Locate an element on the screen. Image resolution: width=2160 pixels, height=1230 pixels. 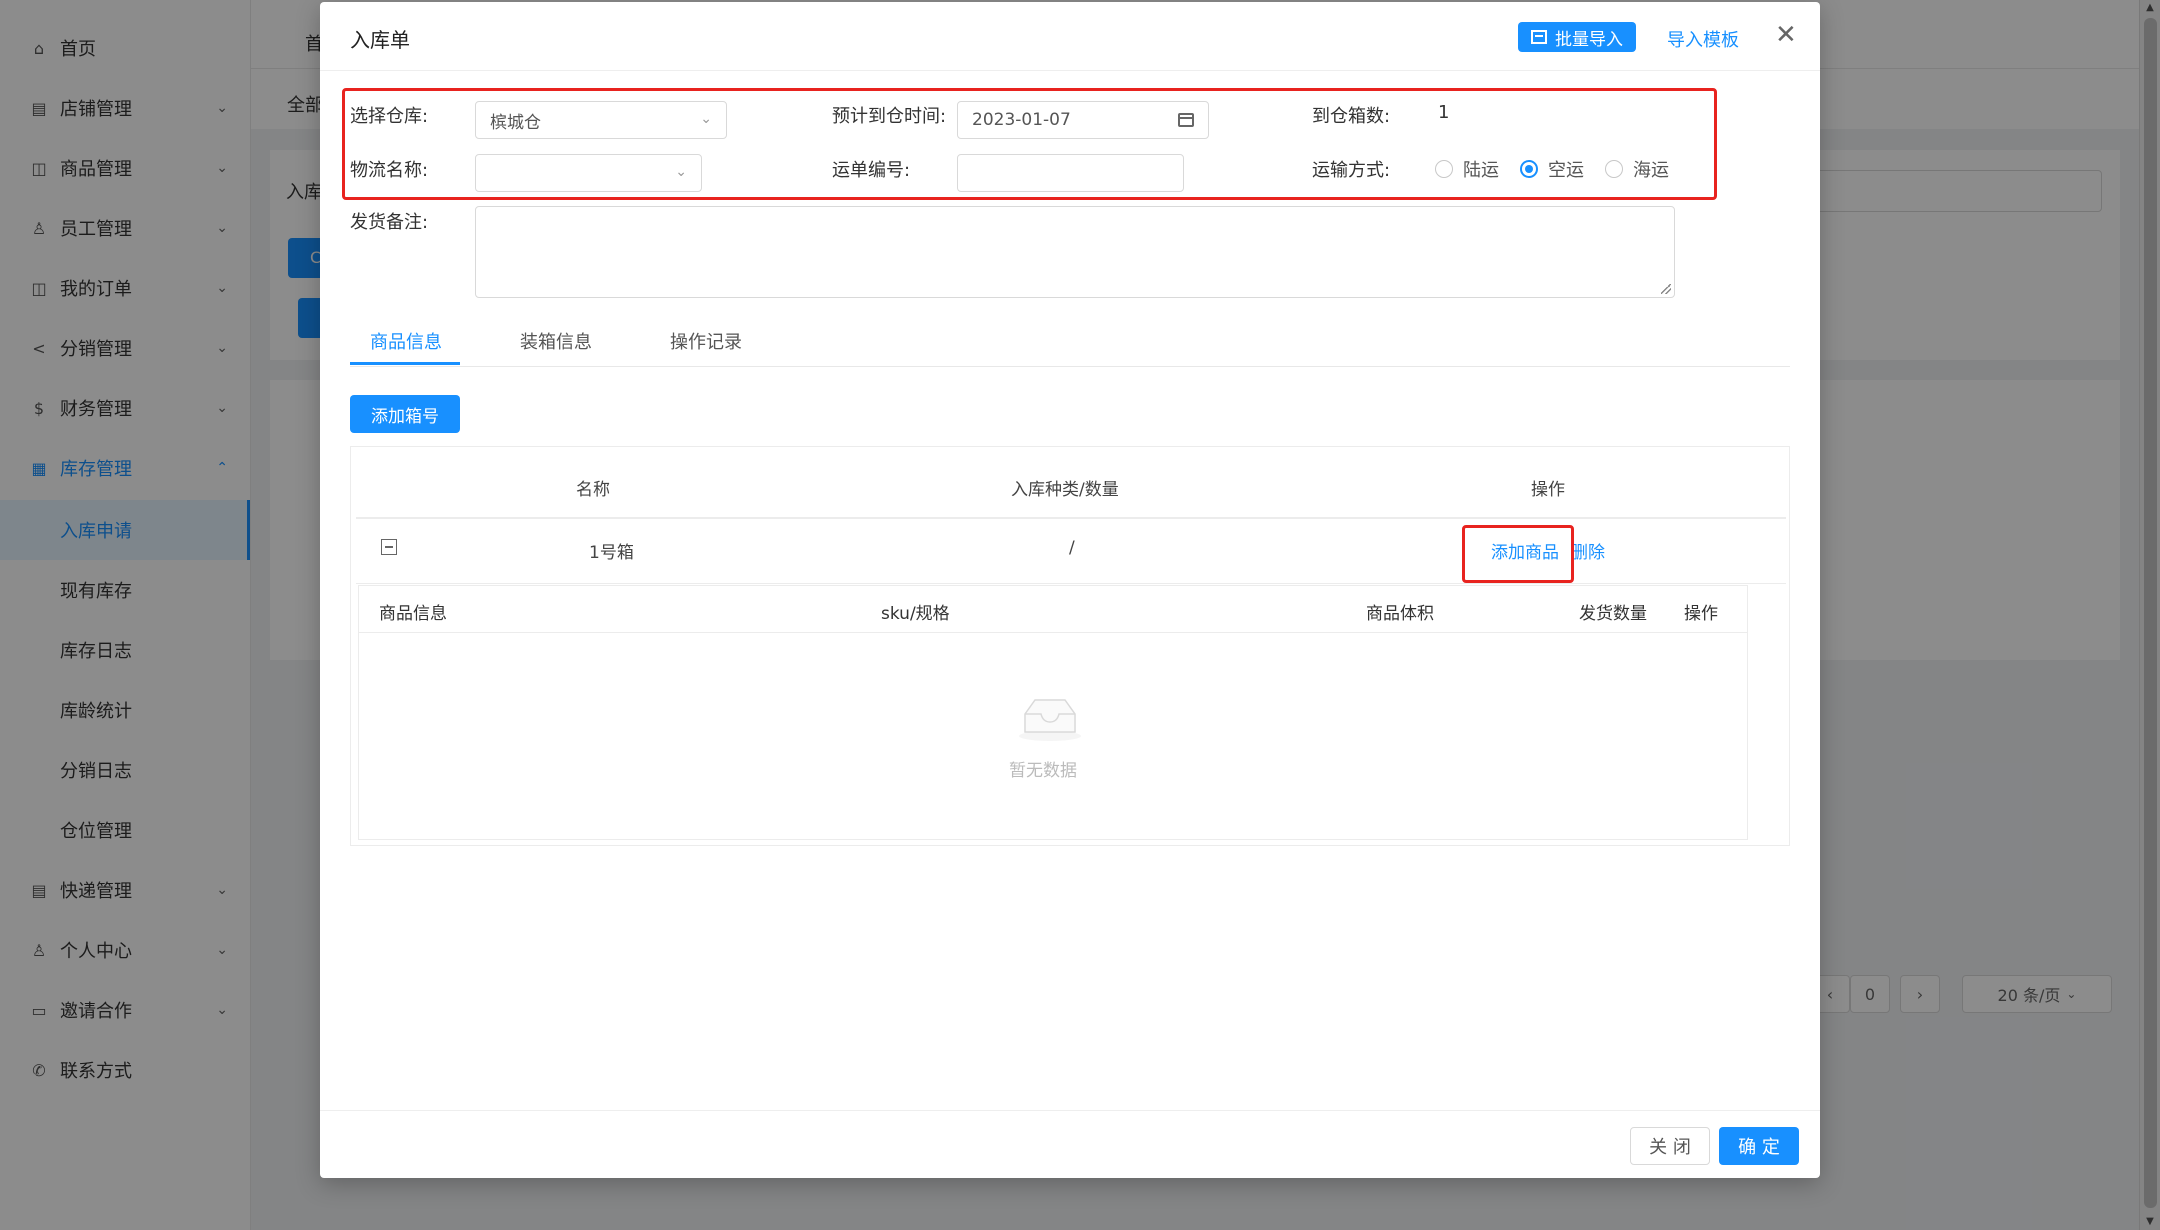
import-template-link: 导入模板 is located at coordinates (1703, 39).